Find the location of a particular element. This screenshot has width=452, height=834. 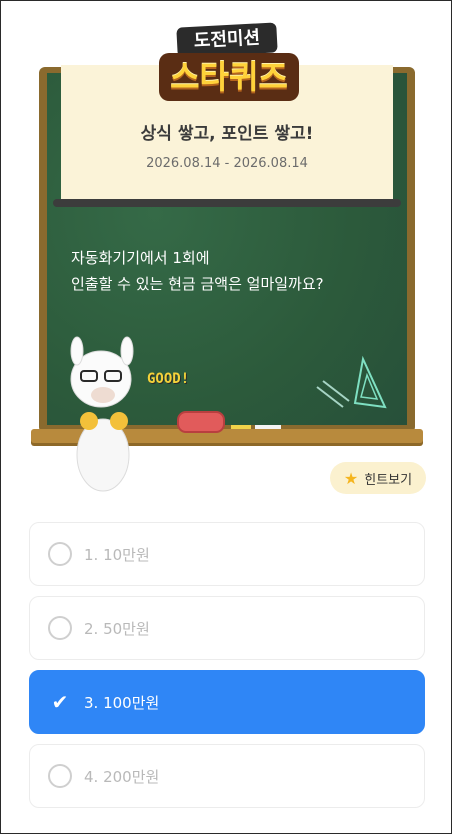

answer-option-4: 4. 200만원 is located at coordinates (227, 776).